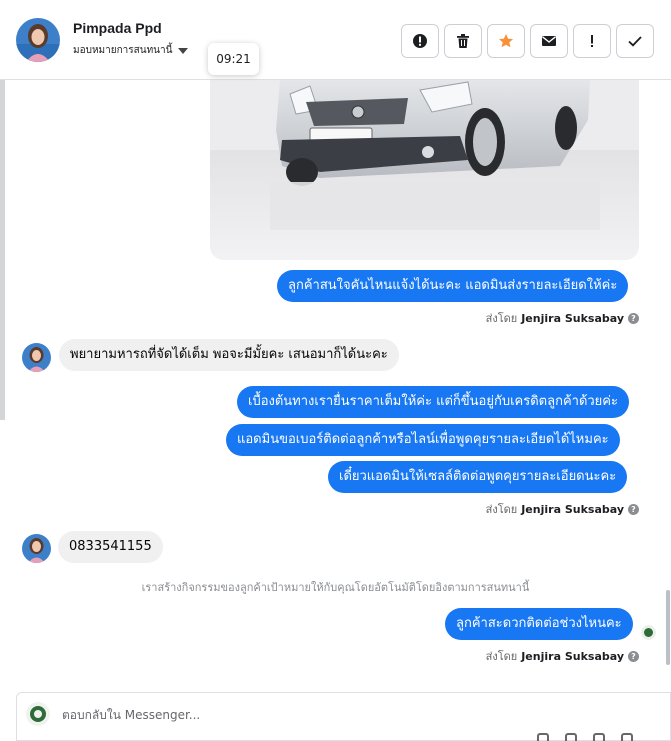  I want to click on delete-button, so click(463, 41).